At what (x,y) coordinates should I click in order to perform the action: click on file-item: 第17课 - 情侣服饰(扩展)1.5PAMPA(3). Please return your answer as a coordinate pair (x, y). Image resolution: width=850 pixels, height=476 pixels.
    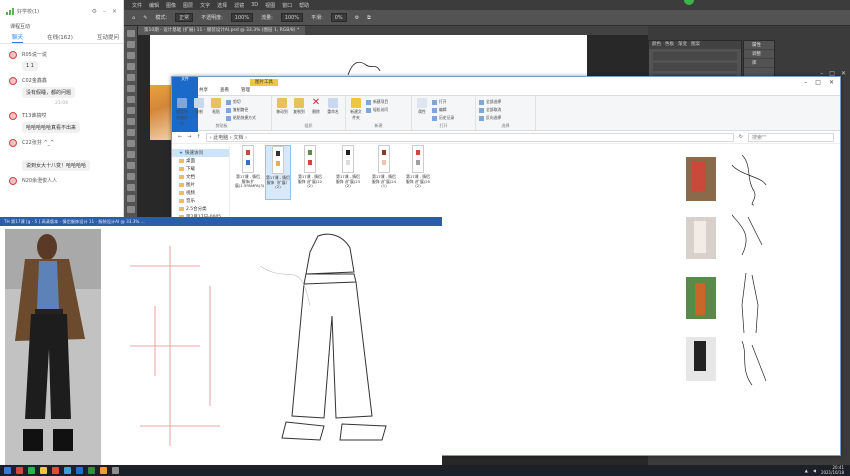
    Looking at the image, I should click on (249, 172).